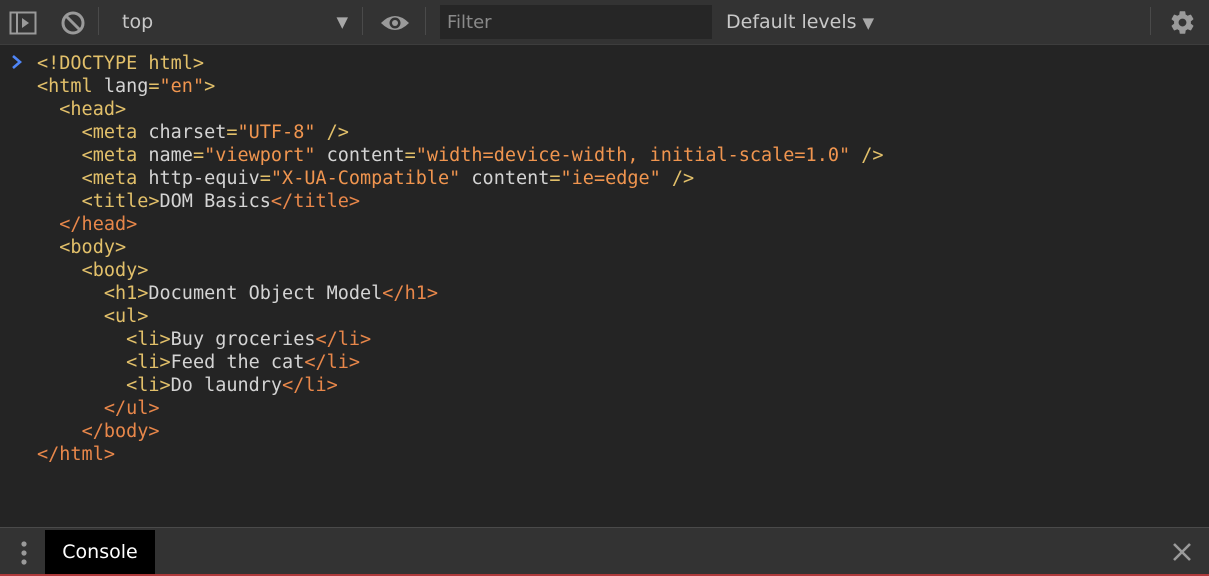  Describe the element at coordinates (126, 316) in the screenshot. I see `code-token-tag: <ul>` at that location.